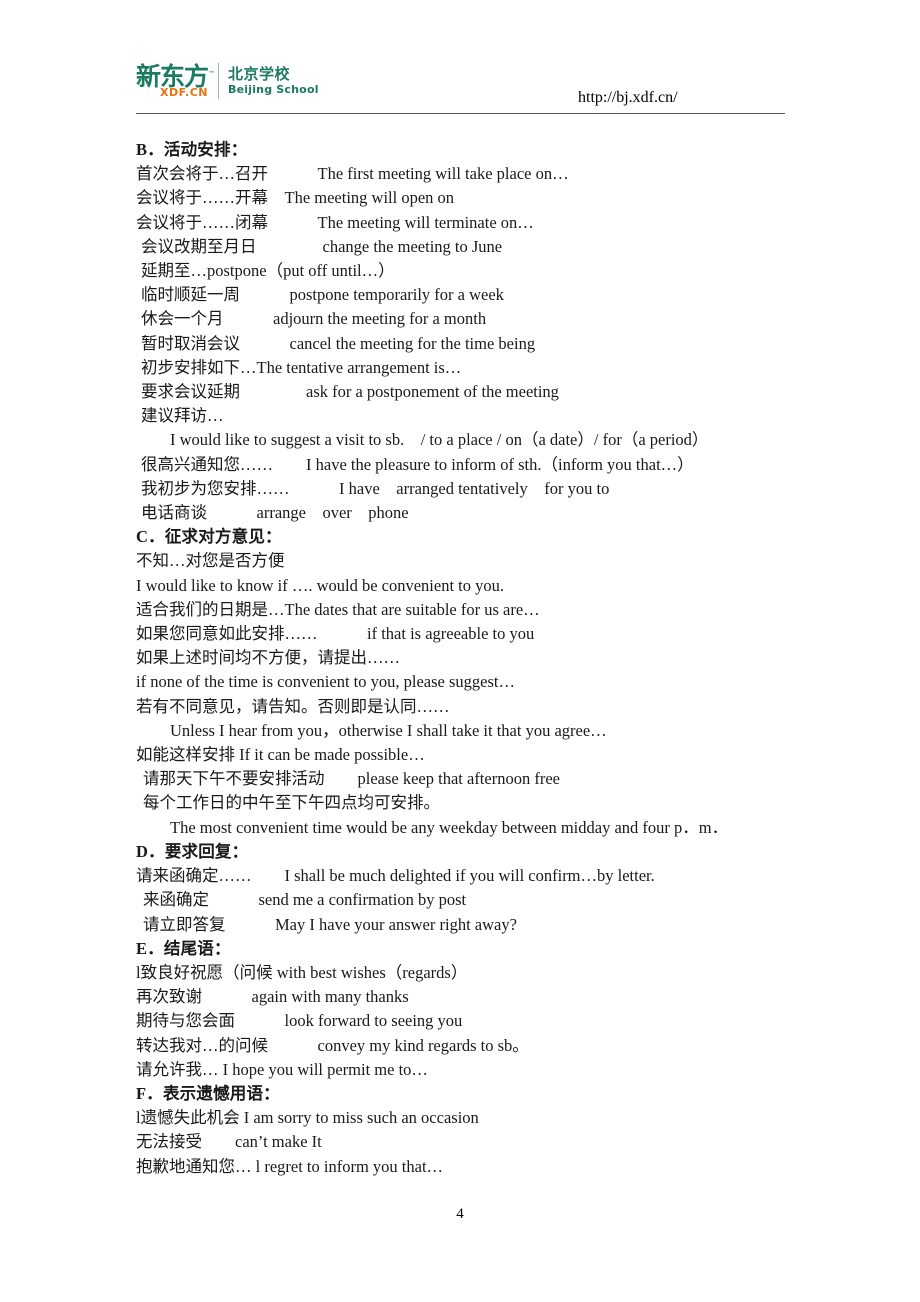 The image size is (920, 1302). I want to click on document-line: 延期至…postpone（put off until…）, so click(268, 271).